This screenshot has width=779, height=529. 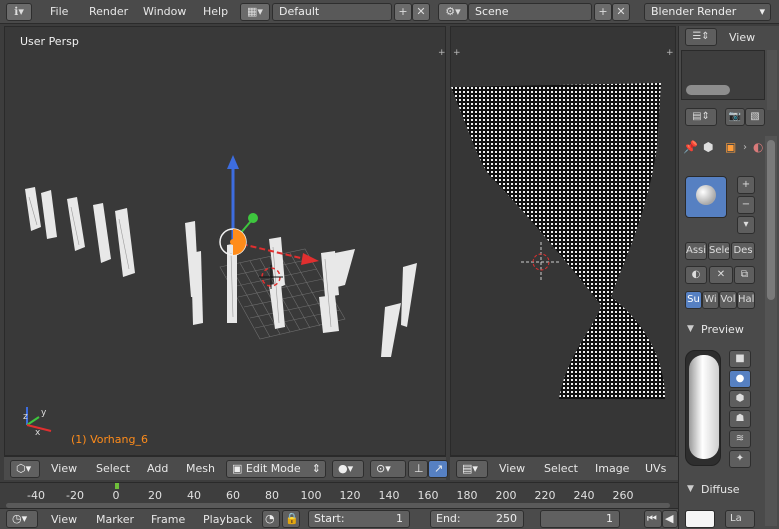 I want to click on add-scene-icon: +, so click(x=603, y=12).